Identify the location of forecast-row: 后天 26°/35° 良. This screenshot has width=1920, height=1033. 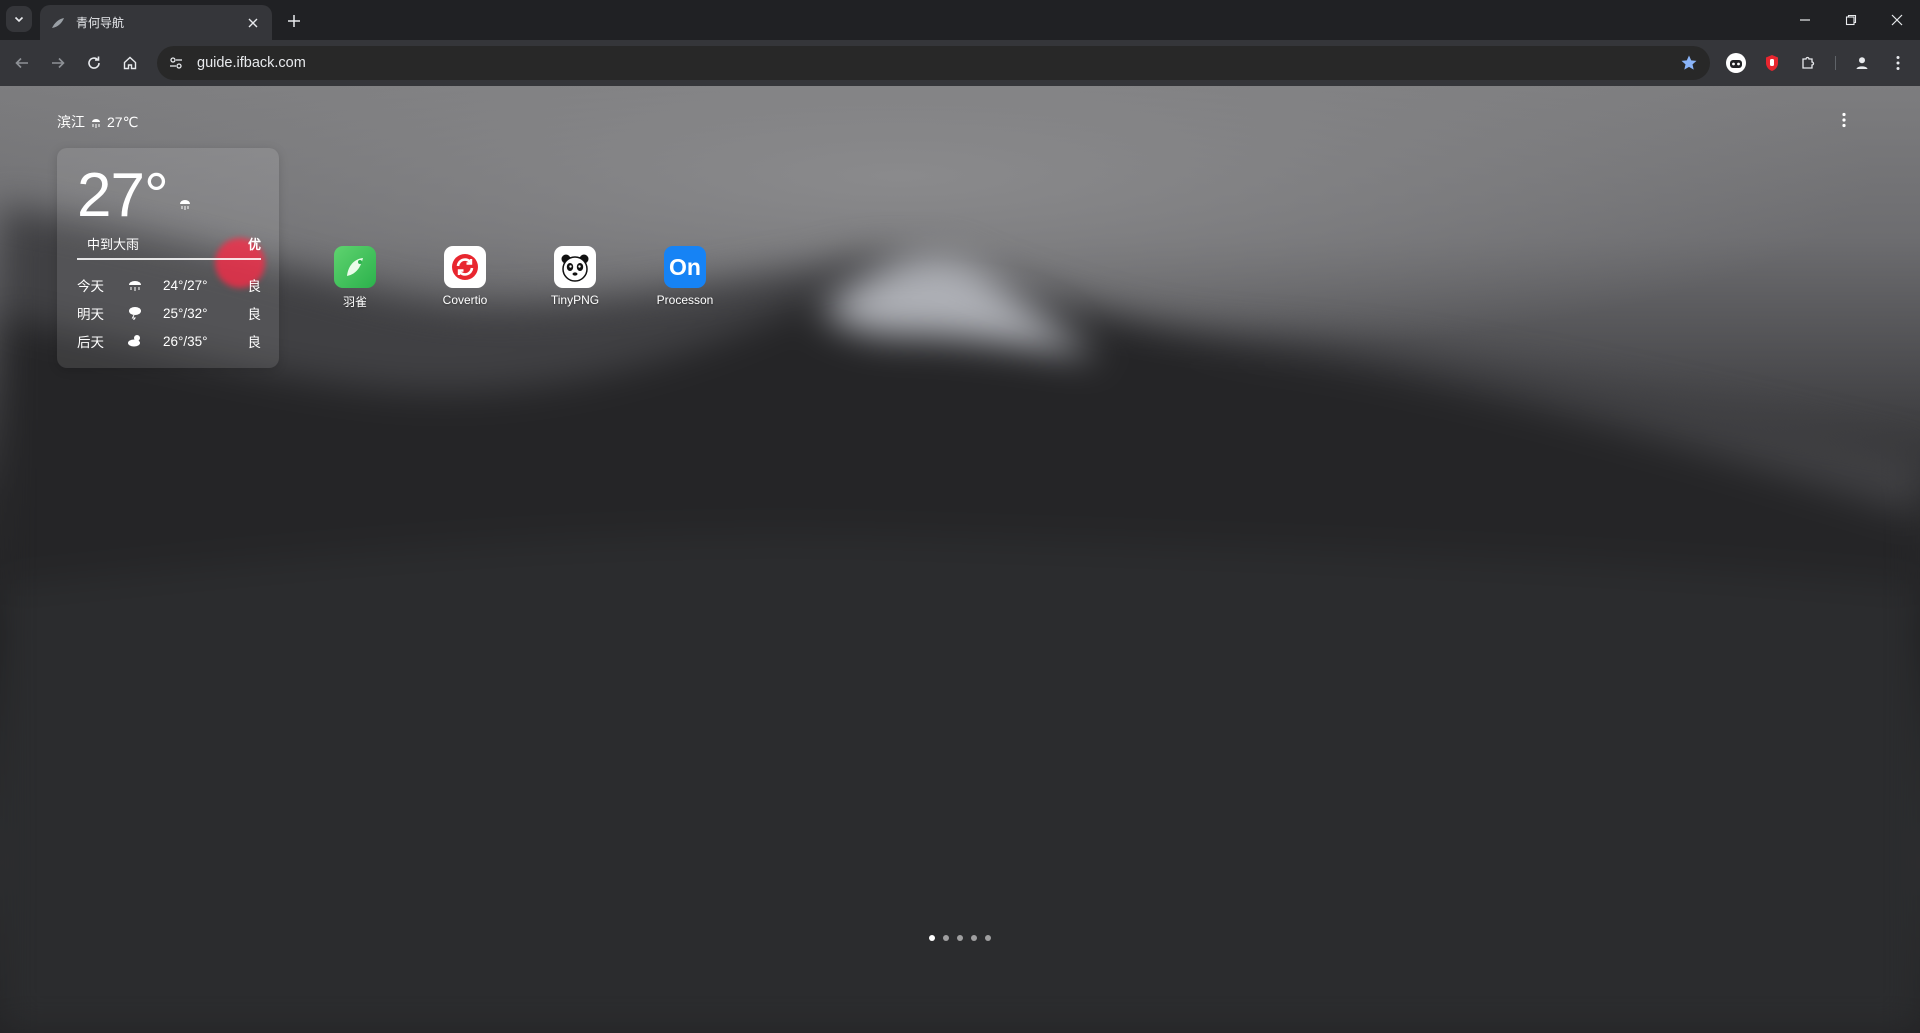
(169, 341).